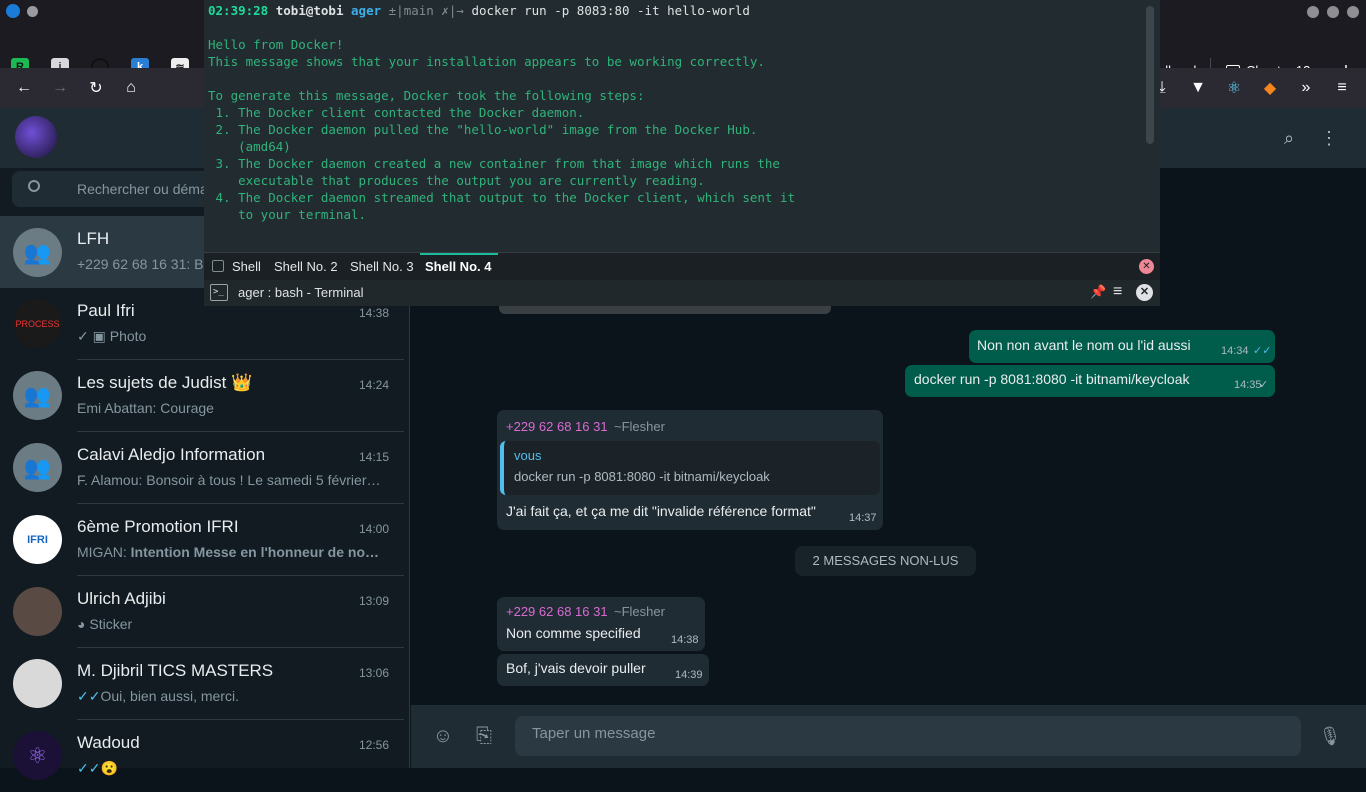  Describe the element at coordinates (1235, 351) in the screenshot. I see `message-time: 14:34` at that location.